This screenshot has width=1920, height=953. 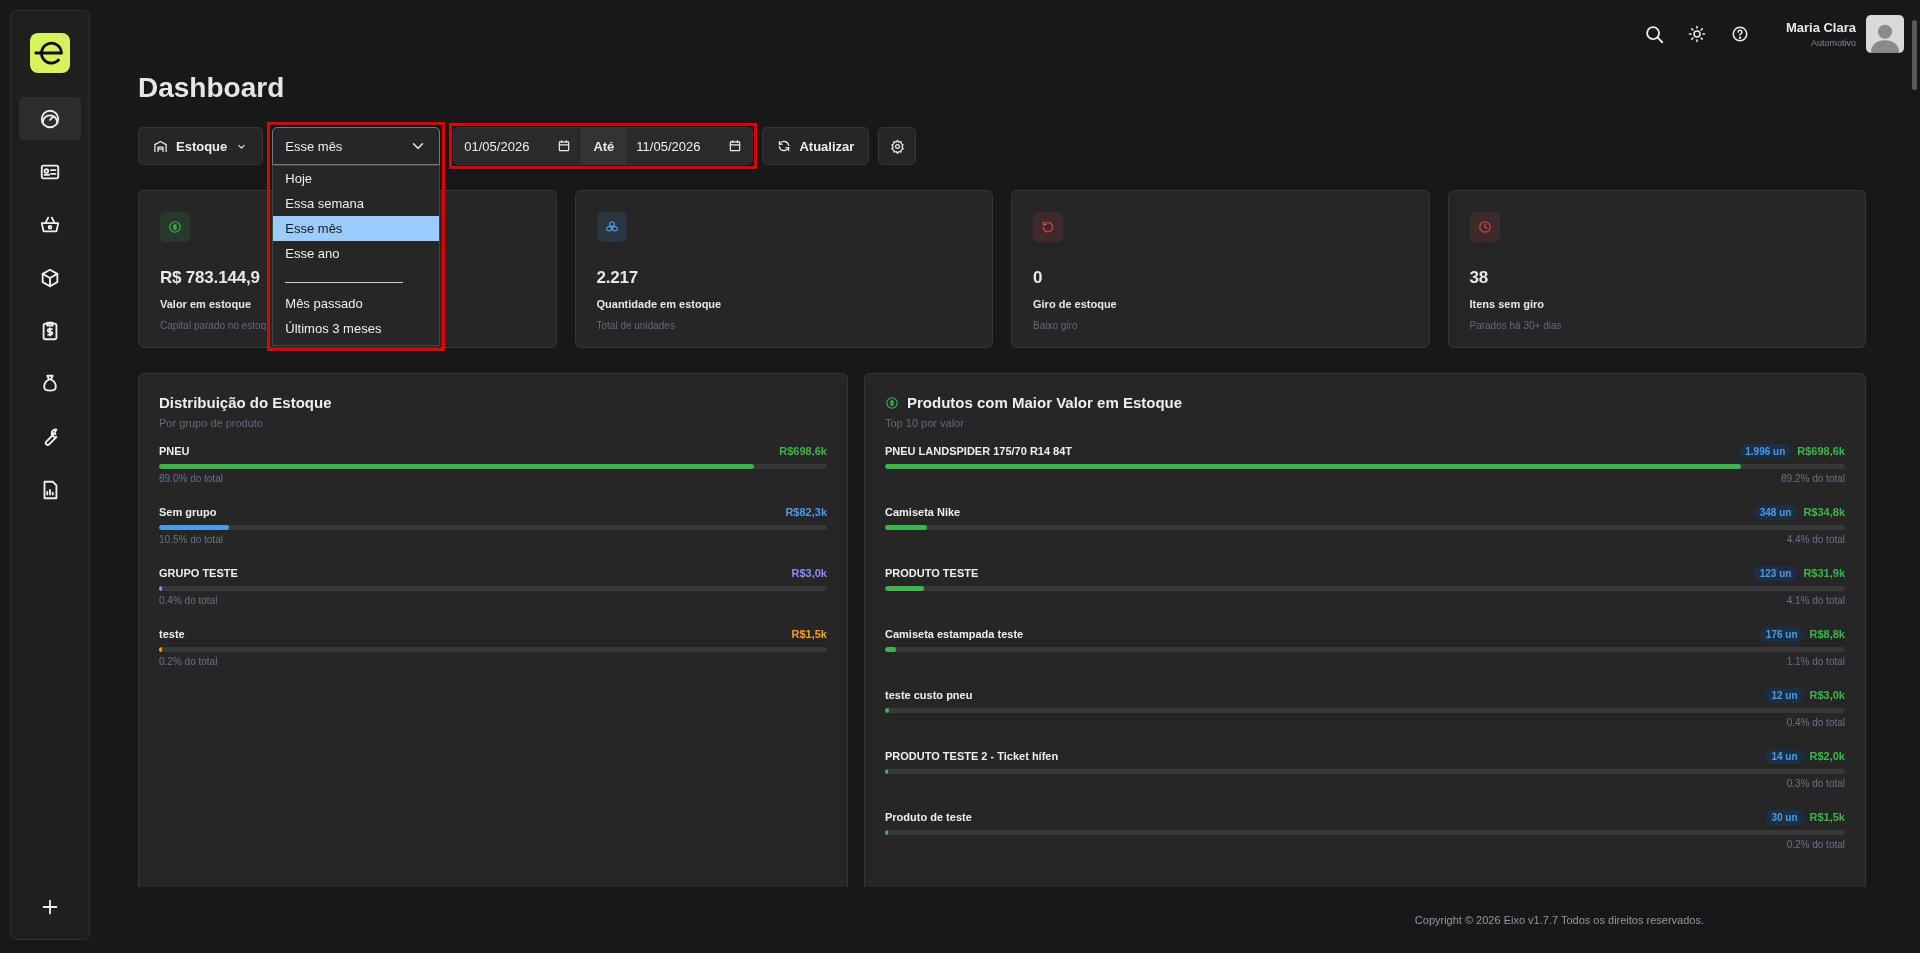 What do you see at coordinates (1515, 325) in the screenshot?
I see `stat-subtitle: Parados há 30+ dias` at bounding box center [1515, 325].